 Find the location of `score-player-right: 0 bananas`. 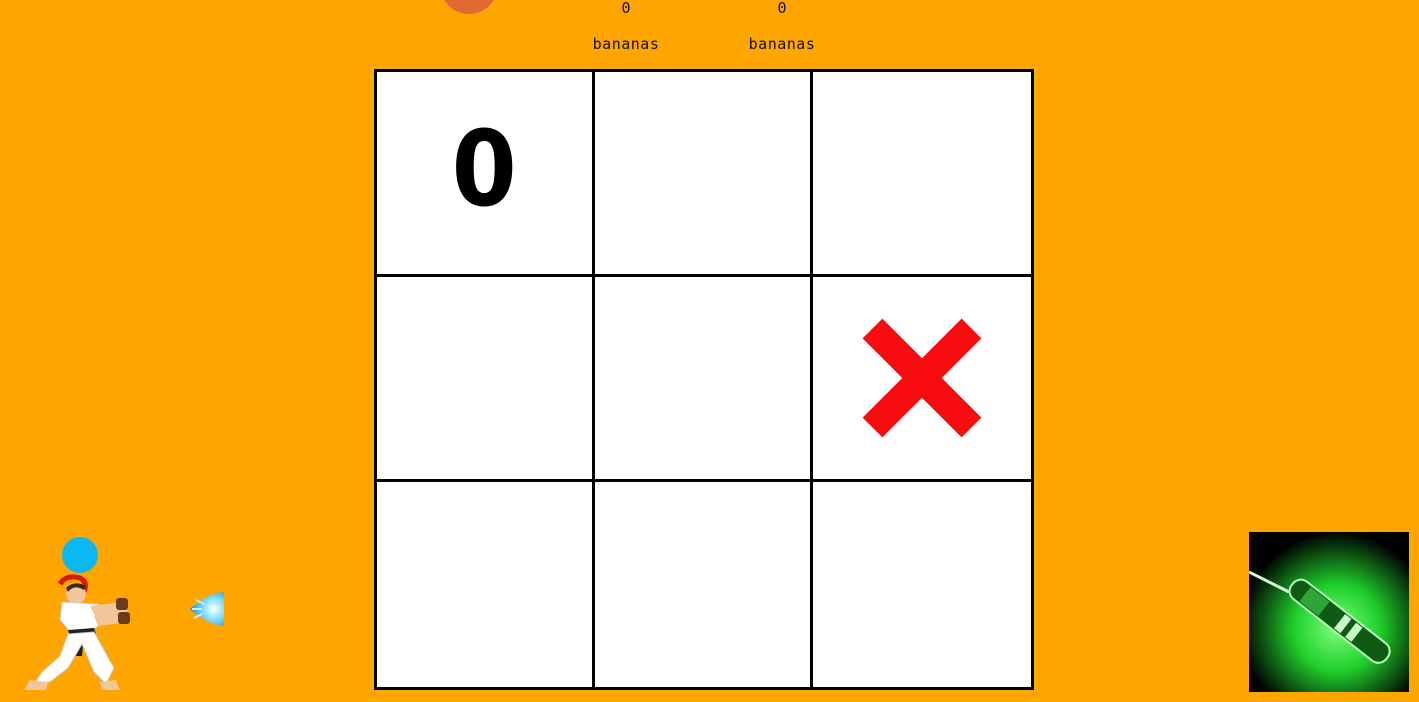

score-player-right: 0 bananas is located at coordinates (782, 30).